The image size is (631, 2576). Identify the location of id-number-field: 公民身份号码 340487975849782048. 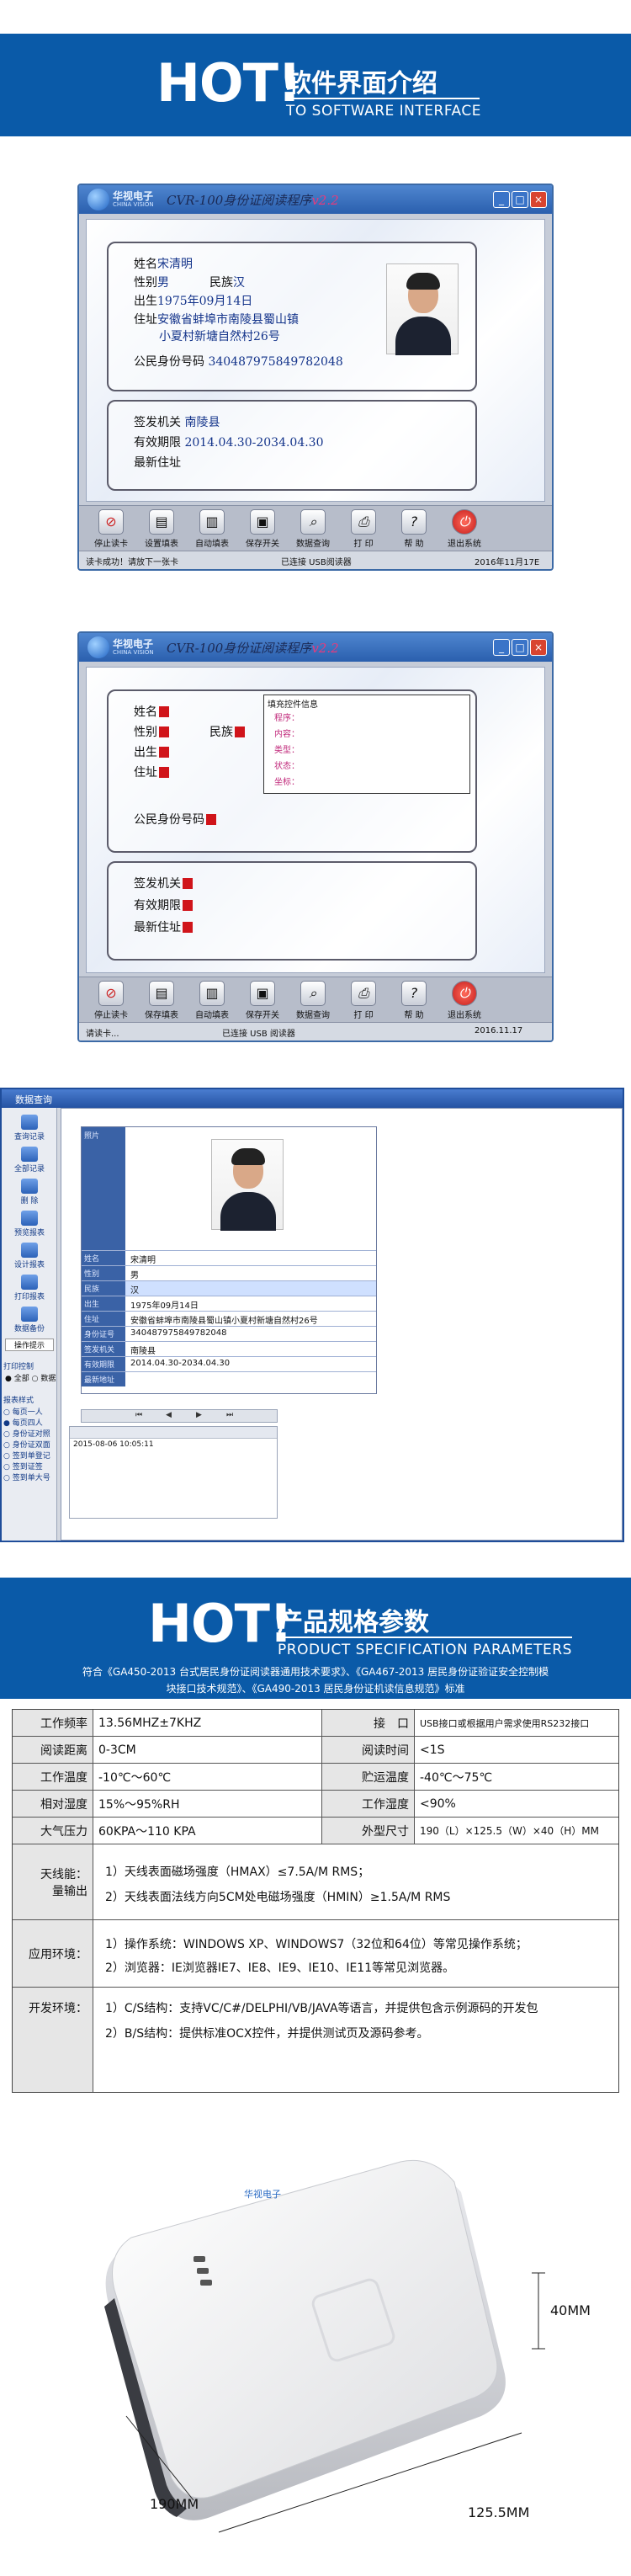
(238, 362).